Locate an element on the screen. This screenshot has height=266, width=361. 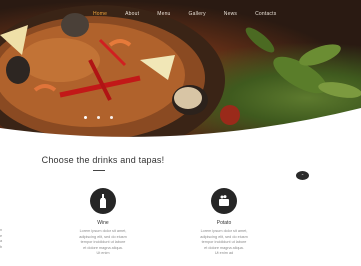
nav-home: Home is located at coordinates (100, 14).